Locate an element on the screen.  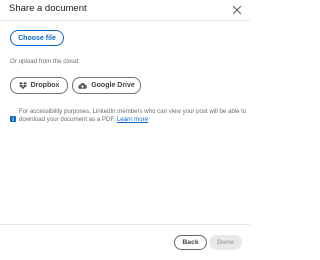
choose-file-label: Choose file is located at coordinates (37, 38).